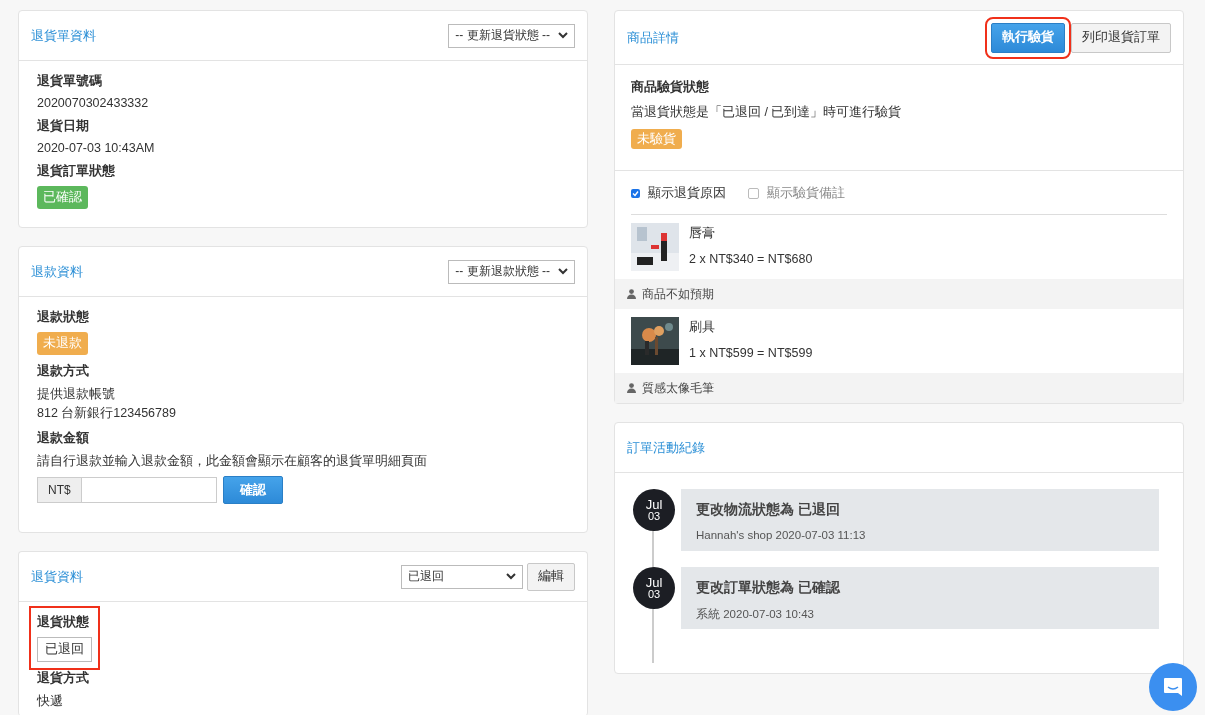  I want to click on field-note: 當退貨狀態是「已退回 / 已到達」時可進行驗貨, so click(767, 112).